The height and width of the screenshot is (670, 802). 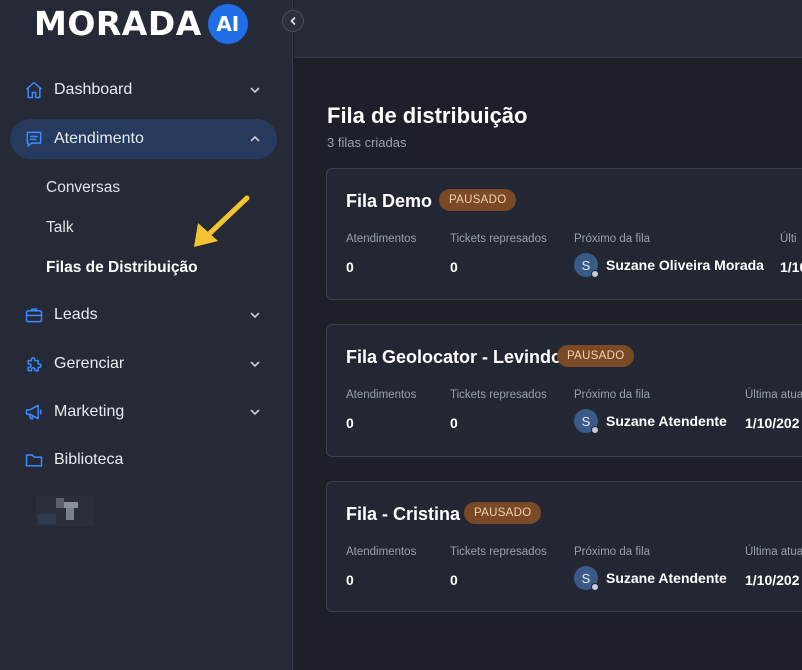 What do you see at coordinates (143, 315) in the screenshot?
I see `sidebar-item-leads: Leads` at bounding box center [143, 315].